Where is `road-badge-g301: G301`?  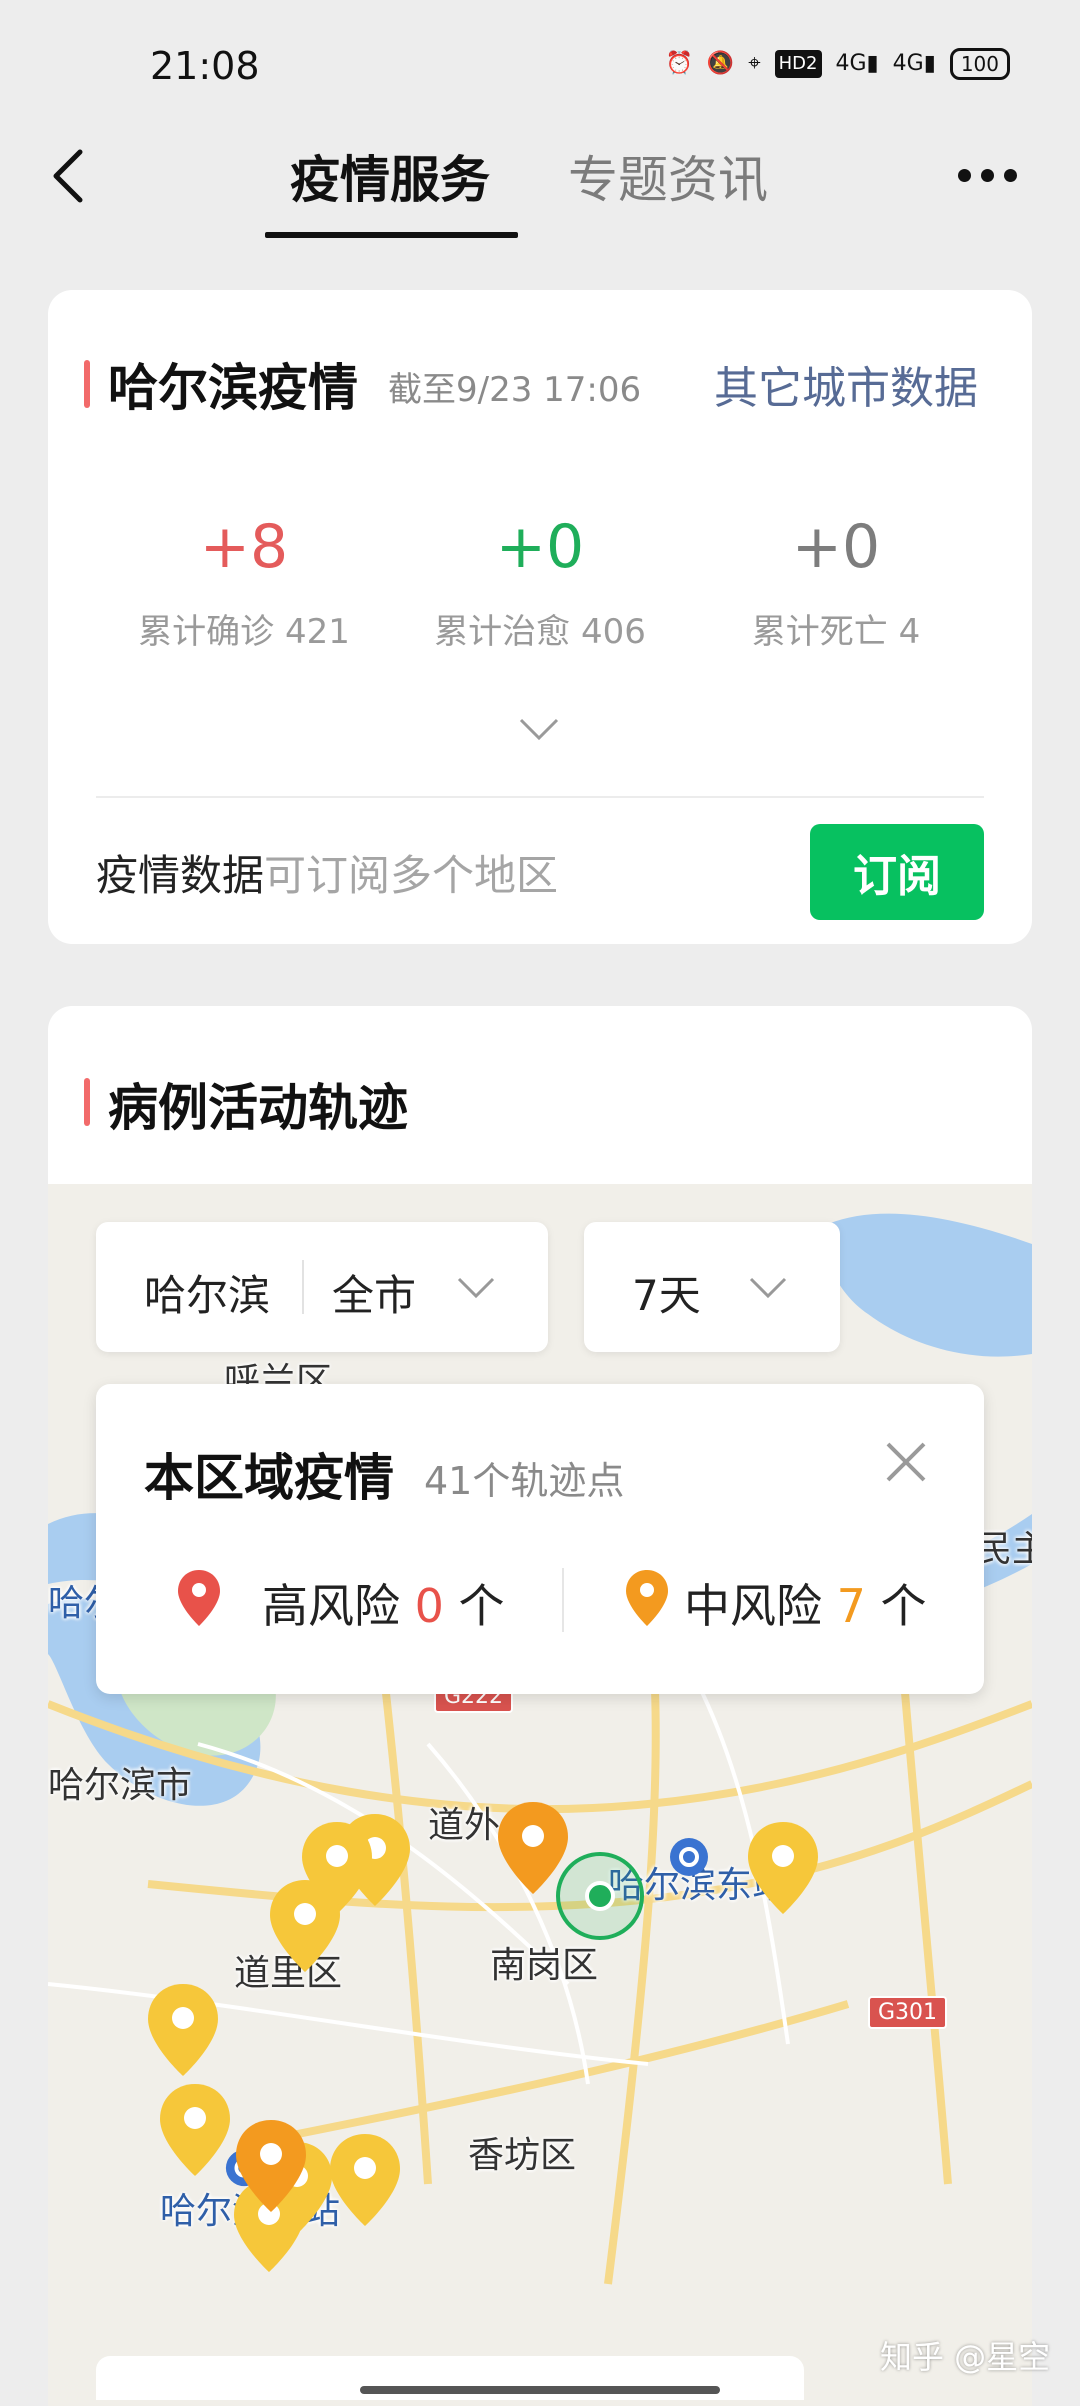
road-badge-g301: G301 is located at coordinates (908, 2012).